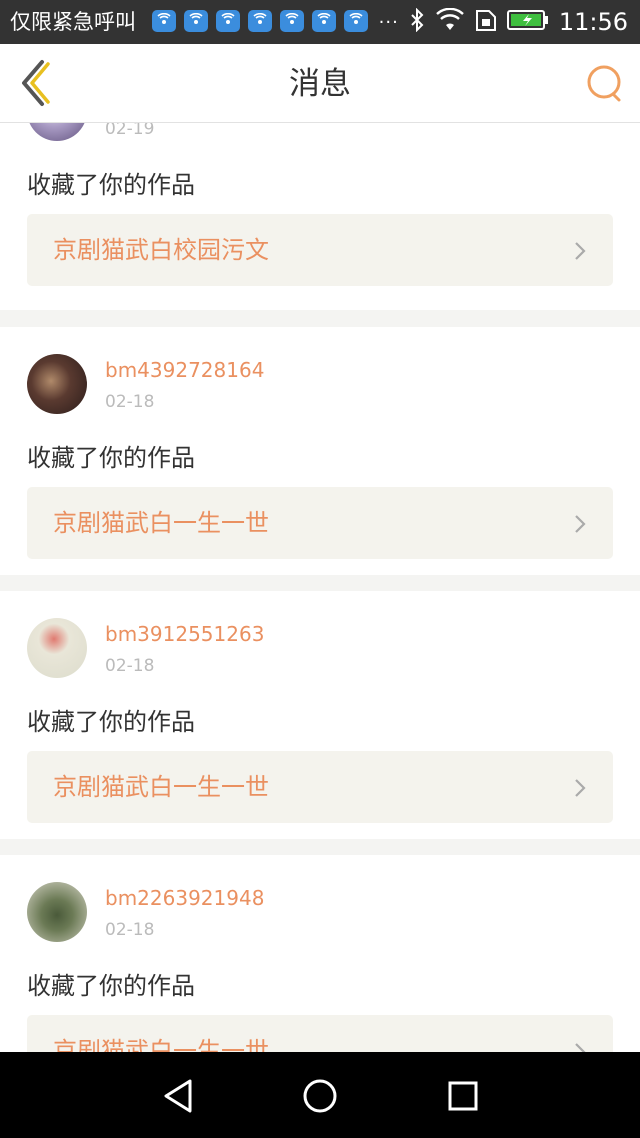  Describe the element at coordinates (161, 250) in the screenshot. I see `work-title: 京剧猫武白校园污文` at that location.